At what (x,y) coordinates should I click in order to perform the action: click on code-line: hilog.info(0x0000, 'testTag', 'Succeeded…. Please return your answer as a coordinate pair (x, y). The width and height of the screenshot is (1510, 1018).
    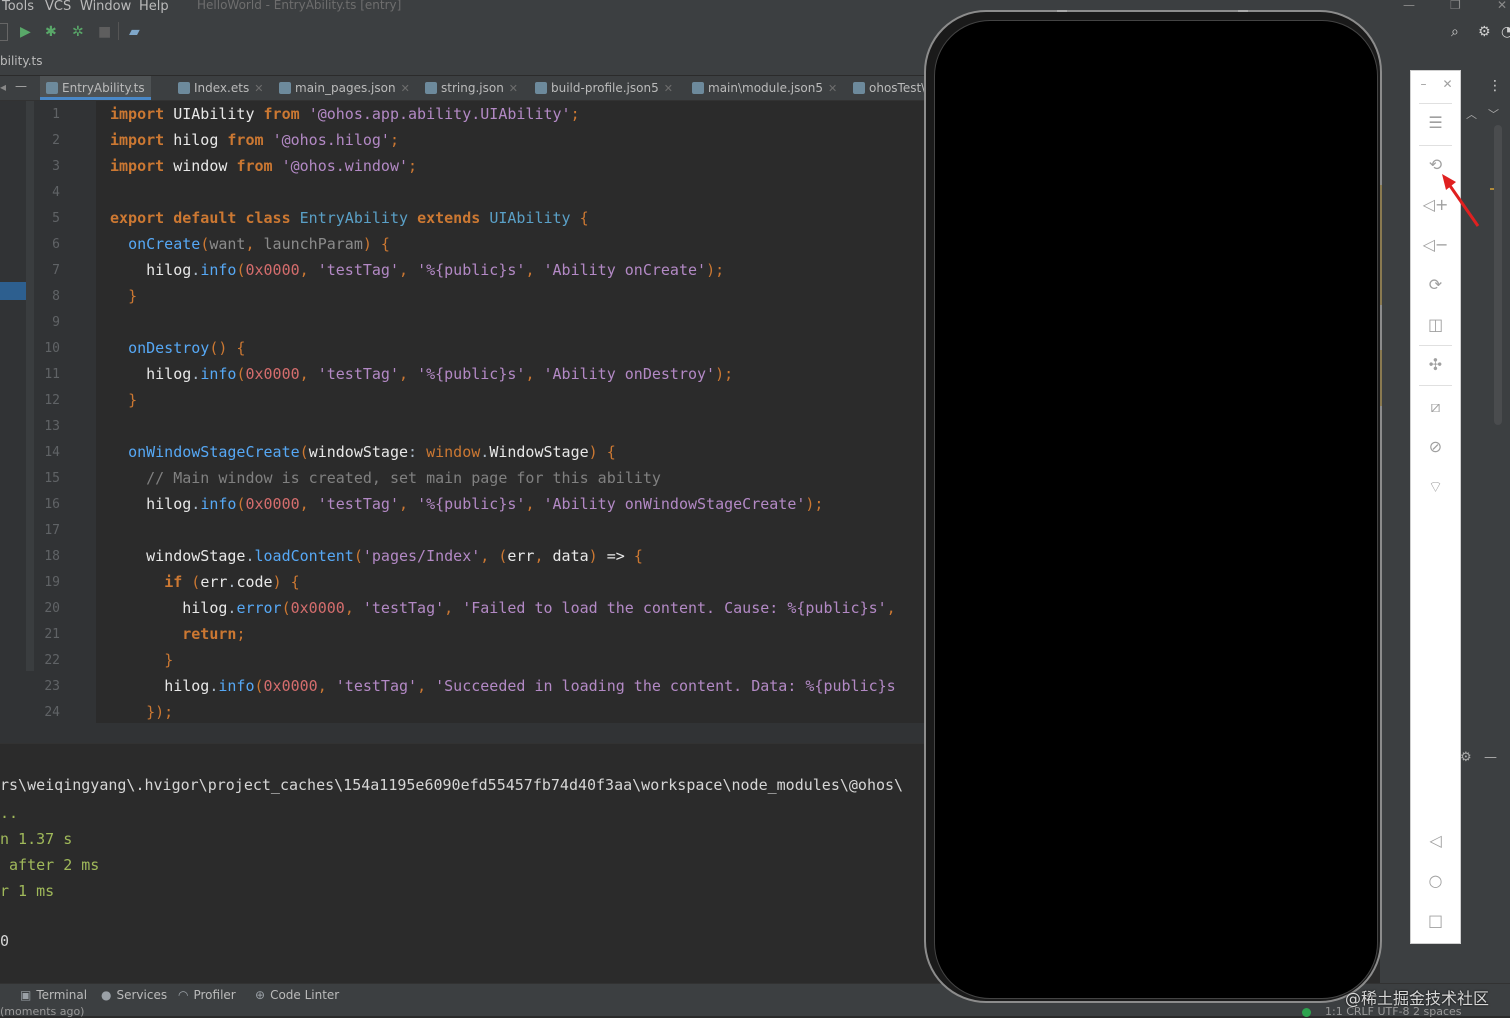
    Looking at the image, I should click on (530, 686).